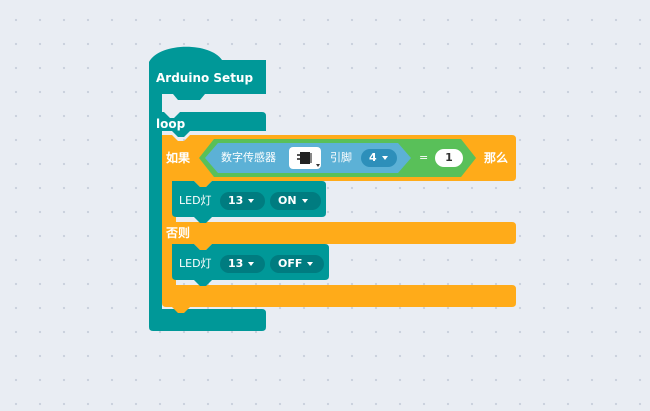  What do you see at coordinates (287, 200) in the screenshot?
I see `led-then-state: ON` at bounding box center [287, 200].